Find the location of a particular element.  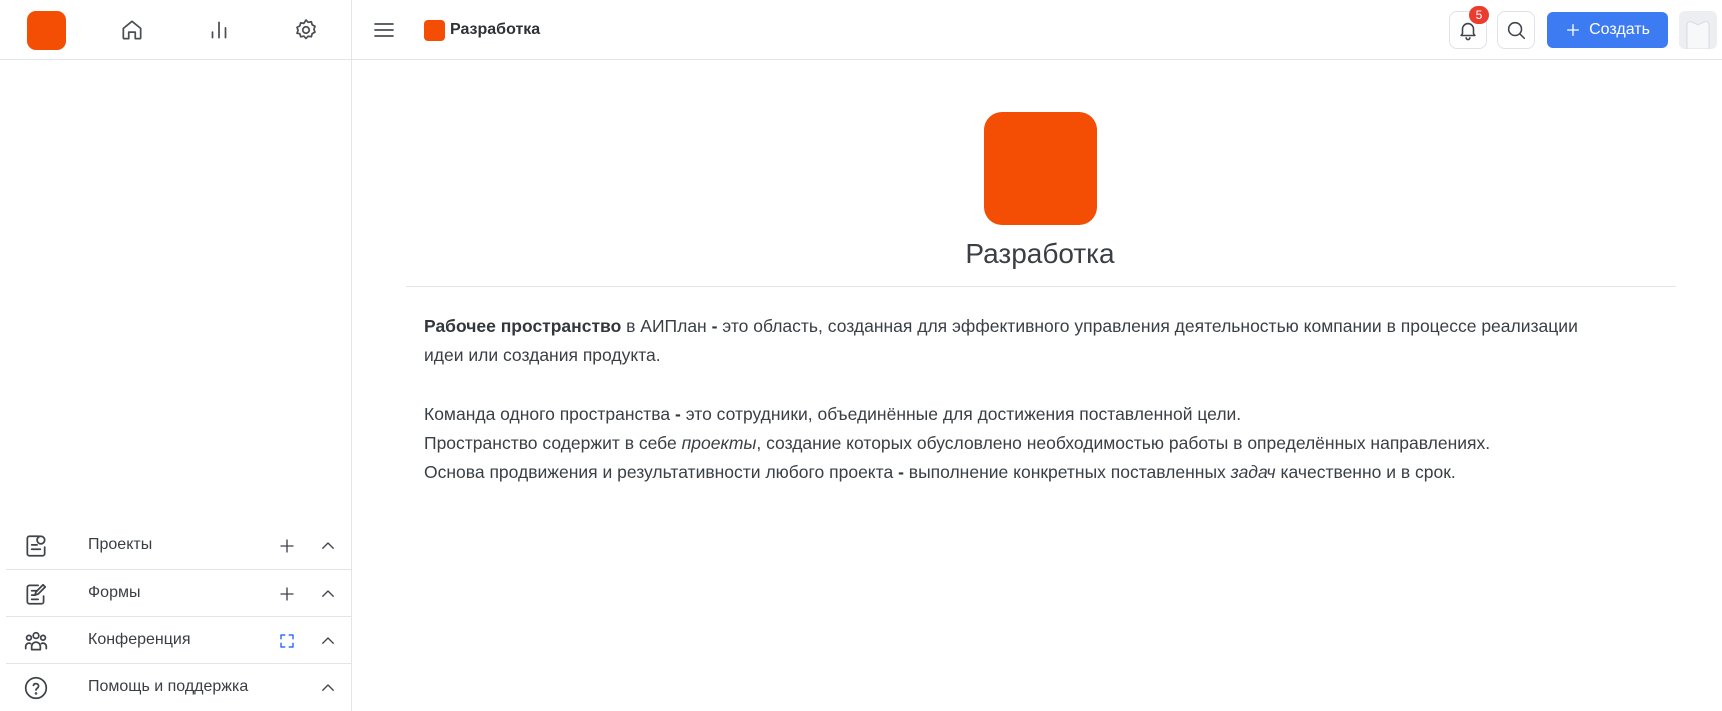

sidebar-top-bar is located at coordinates (176, 30).